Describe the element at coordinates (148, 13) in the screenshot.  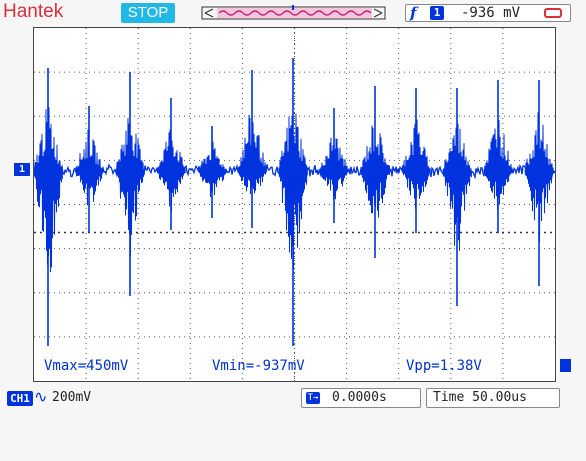
I see `run-stop-indicator: STOP` at that location.